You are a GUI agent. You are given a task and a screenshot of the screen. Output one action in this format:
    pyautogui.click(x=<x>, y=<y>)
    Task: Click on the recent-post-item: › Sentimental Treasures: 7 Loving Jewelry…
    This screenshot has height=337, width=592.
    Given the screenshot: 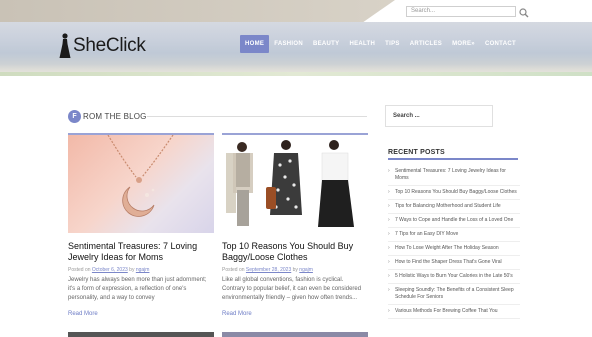 What is the action you would take?
    pyautogui.click(x=454, y=177)
    